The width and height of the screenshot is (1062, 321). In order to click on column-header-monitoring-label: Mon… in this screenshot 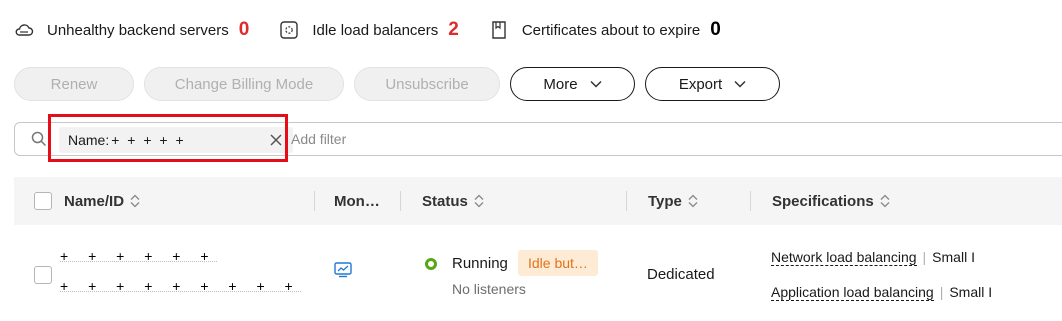, I will do `click(357, 201)`.